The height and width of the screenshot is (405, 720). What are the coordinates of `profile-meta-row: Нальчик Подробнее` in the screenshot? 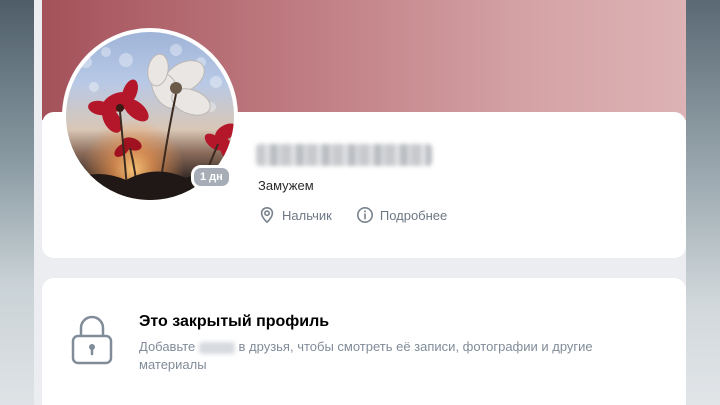 It's located at (352, 215).